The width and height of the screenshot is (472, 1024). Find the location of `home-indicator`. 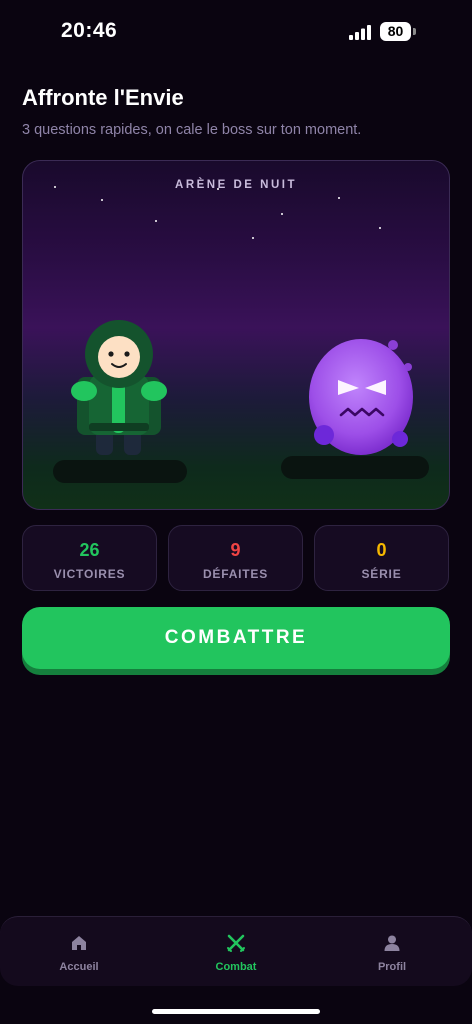

home-indicator is located at coordinates (236, 1011).